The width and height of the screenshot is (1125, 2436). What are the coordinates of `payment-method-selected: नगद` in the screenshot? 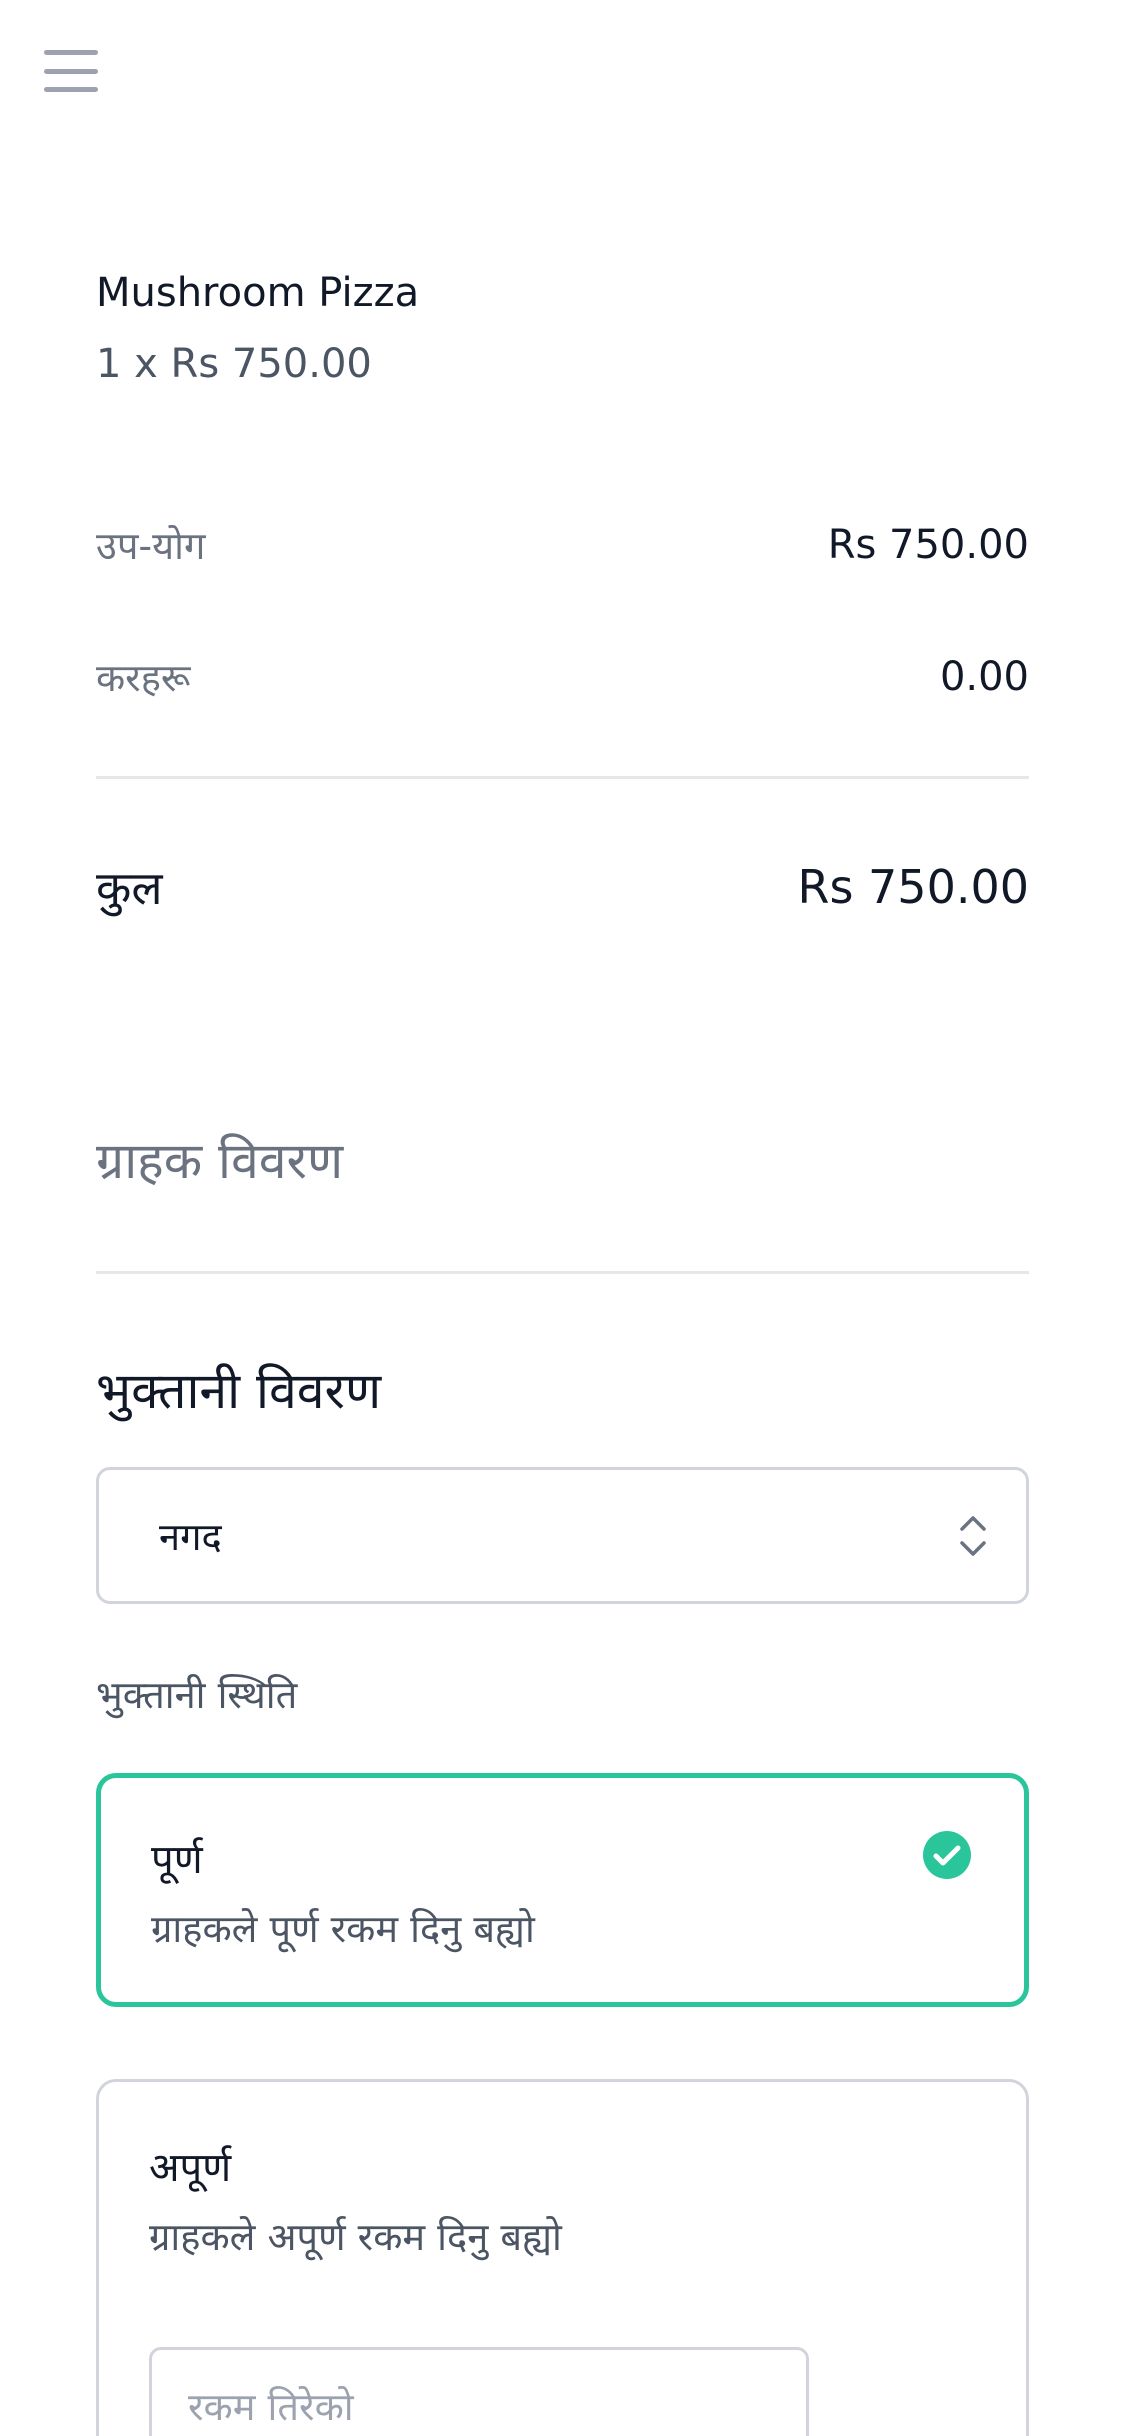 It's located at (190, 1536).